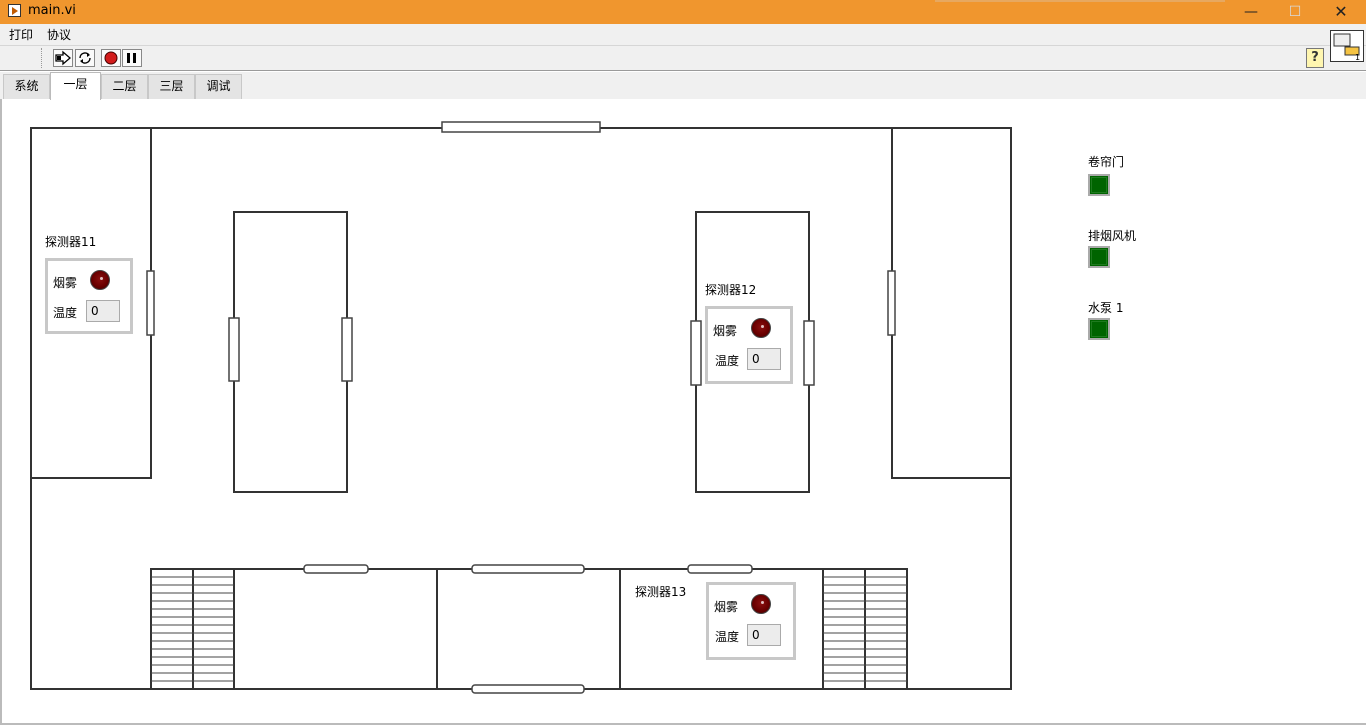  I want to click on pause-icon, so click(131, 58).